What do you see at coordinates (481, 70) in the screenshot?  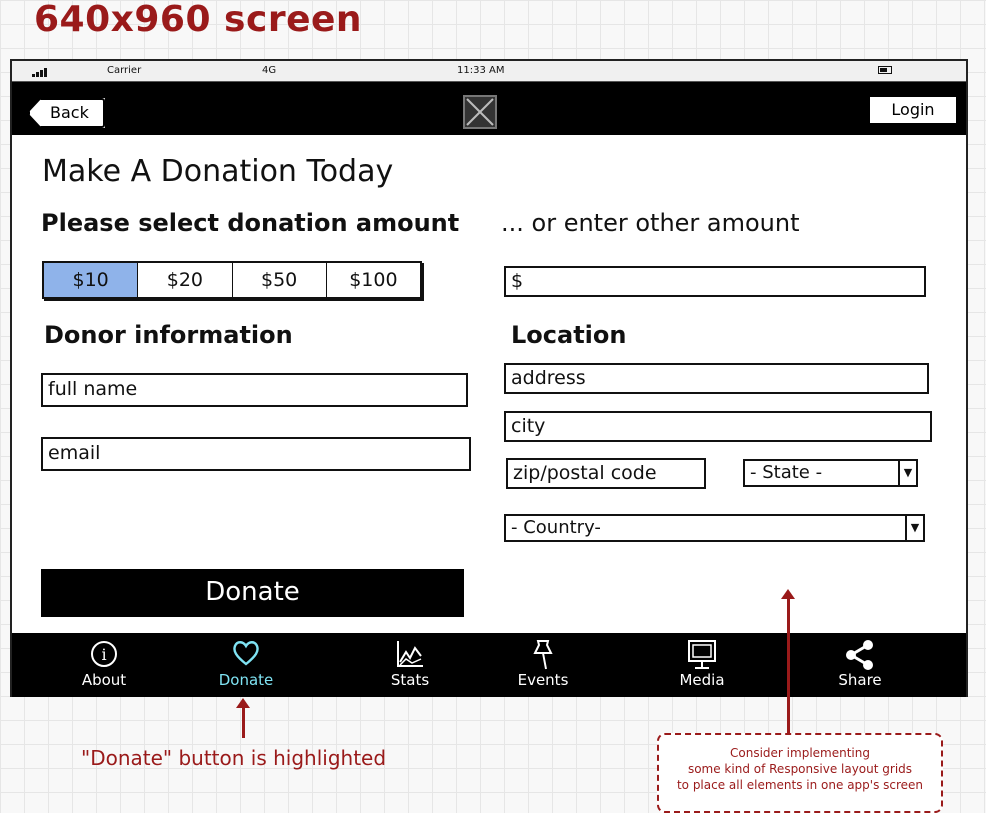 I see `time-label: 11:33 AM` at bounding box center [481, 70].